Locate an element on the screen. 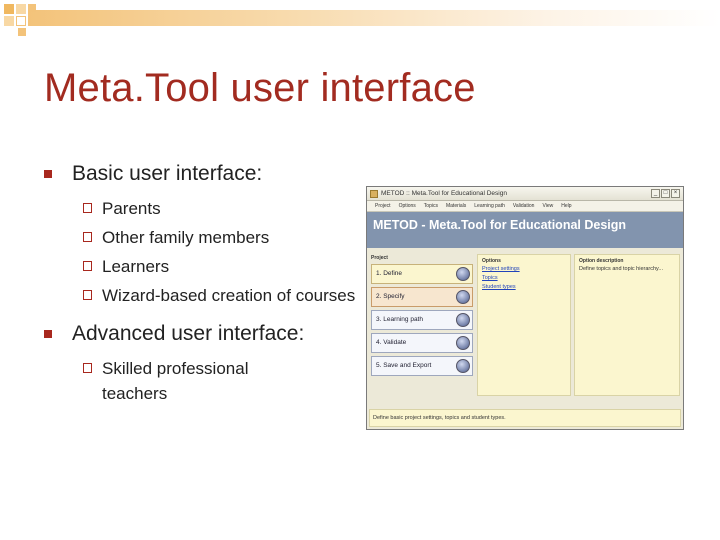 The image size is (720, 540). option-link-student-types: Student types is located at coordinates (524, 287).